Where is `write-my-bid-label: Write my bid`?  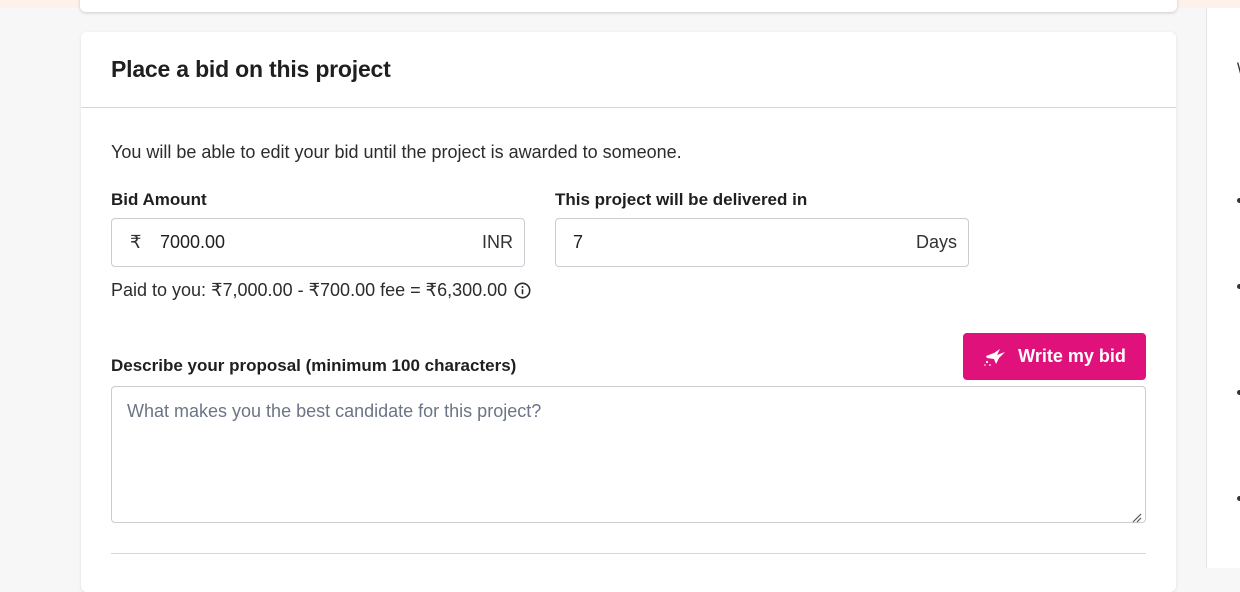
write-my-bid-label: Write my bid is located at coordinates (1072, 356).